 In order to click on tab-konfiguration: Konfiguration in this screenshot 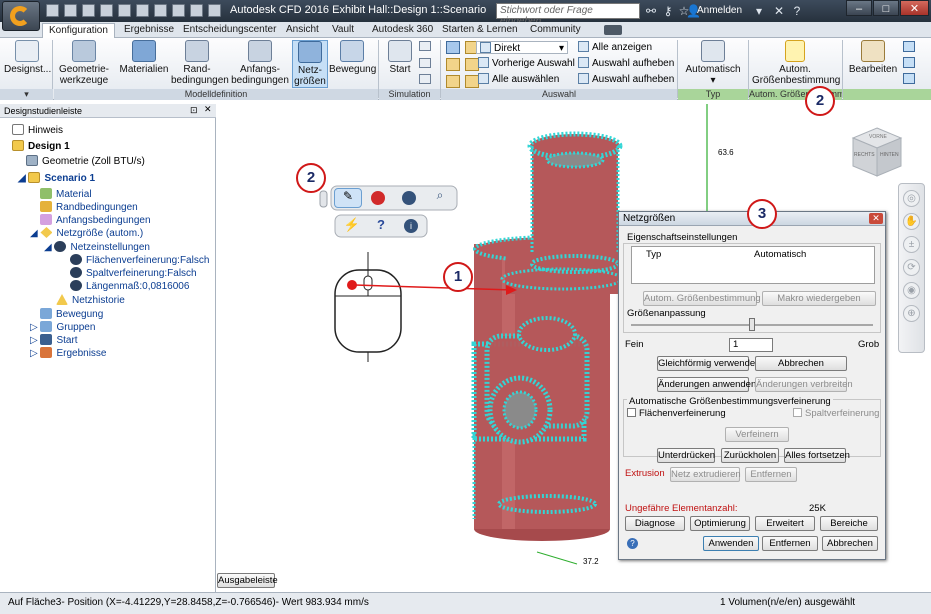, I will do `click(78, 30)`.